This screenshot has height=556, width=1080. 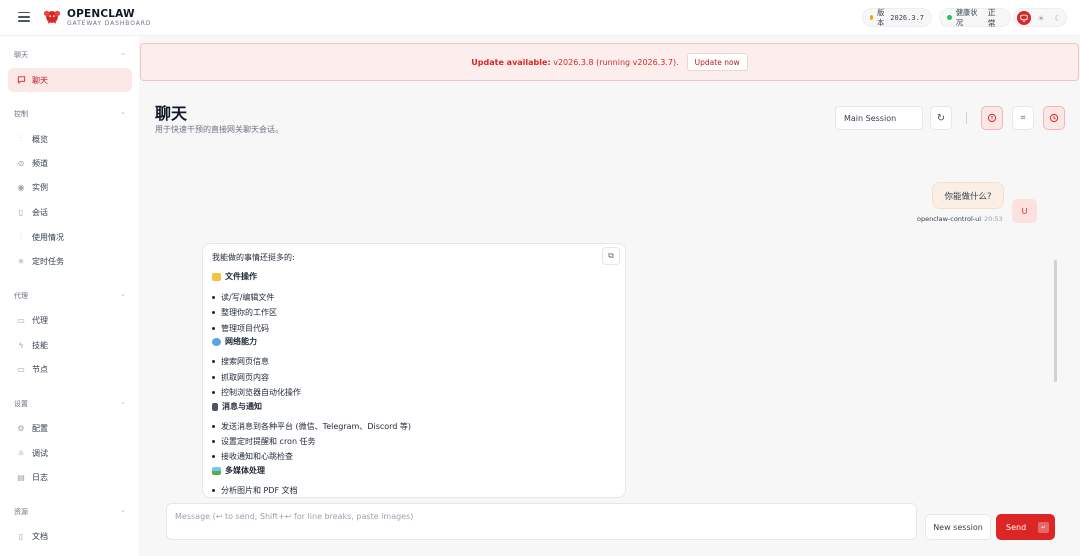 What do you see at coordinates (101, 14) in the screenshot?
I see `brand-name: OPENCLAW` at bounding box center [101, 14].